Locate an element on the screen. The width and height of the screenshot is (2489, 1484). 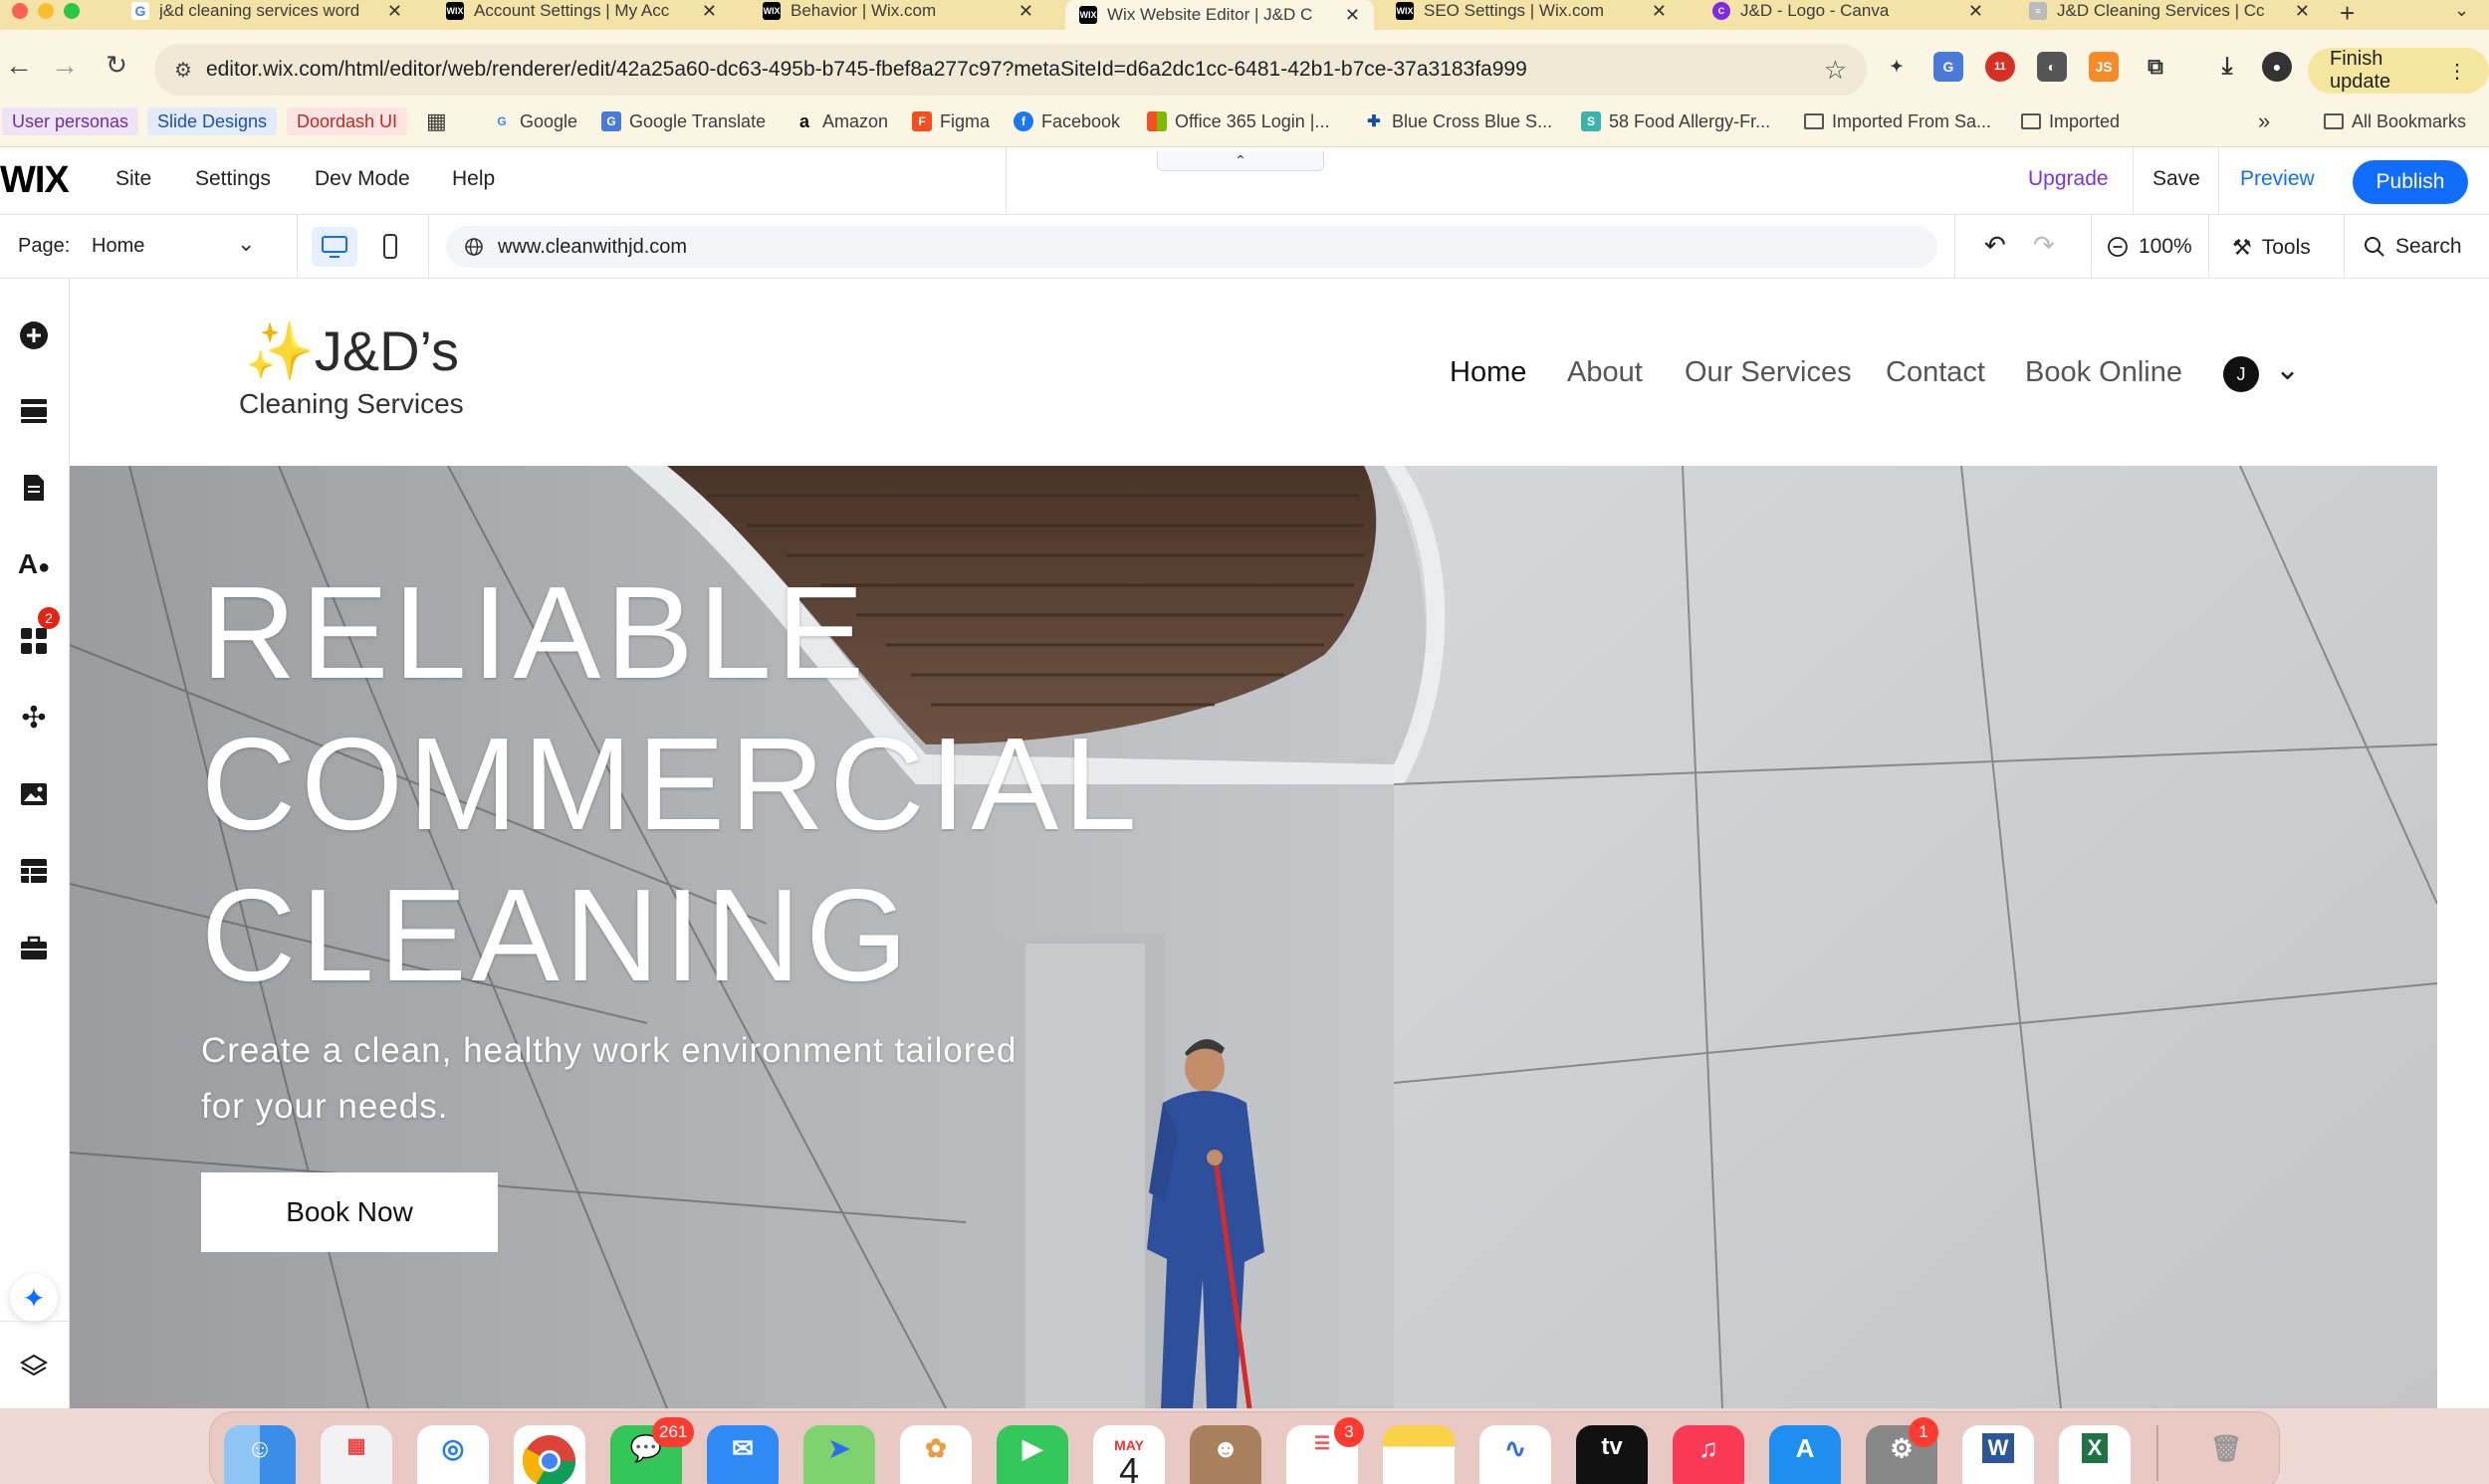
mail-icon: ✉ is located at coordinates (743, 1455).